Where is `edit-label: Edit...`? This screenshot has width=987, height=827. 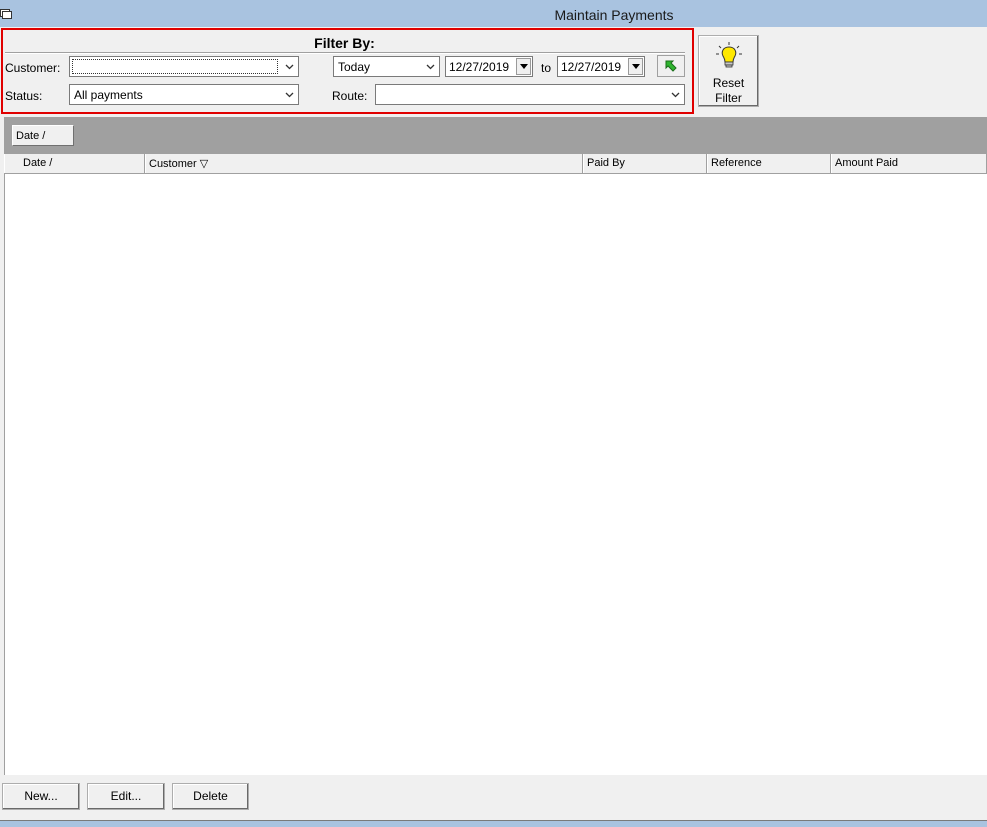
edit-label: Edit... is located at coordinates (126, 796).